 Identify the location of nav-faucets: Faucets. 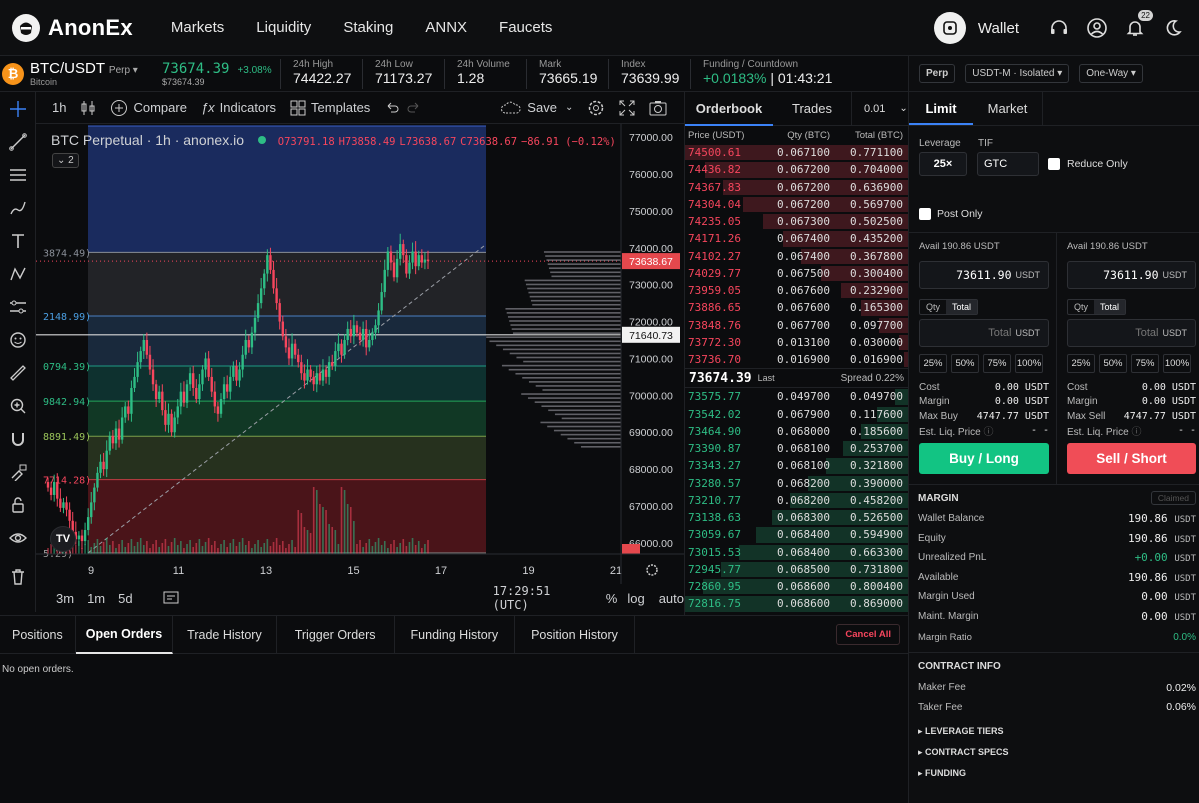
(525, 27).